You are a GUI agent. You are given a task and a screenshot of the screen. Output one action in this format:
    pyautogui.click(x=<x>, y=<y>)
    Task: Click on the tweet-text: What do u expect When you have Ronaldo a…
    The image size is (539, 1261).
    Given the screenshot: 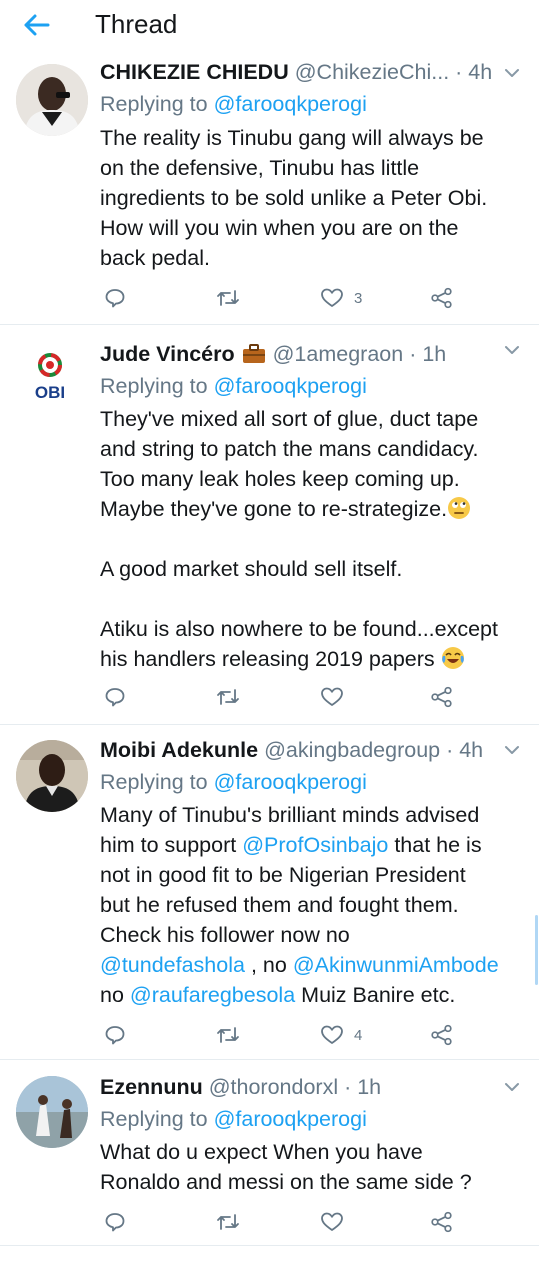 What is the action you would take?
    pyautogui.click(x=286, y=1167)
    